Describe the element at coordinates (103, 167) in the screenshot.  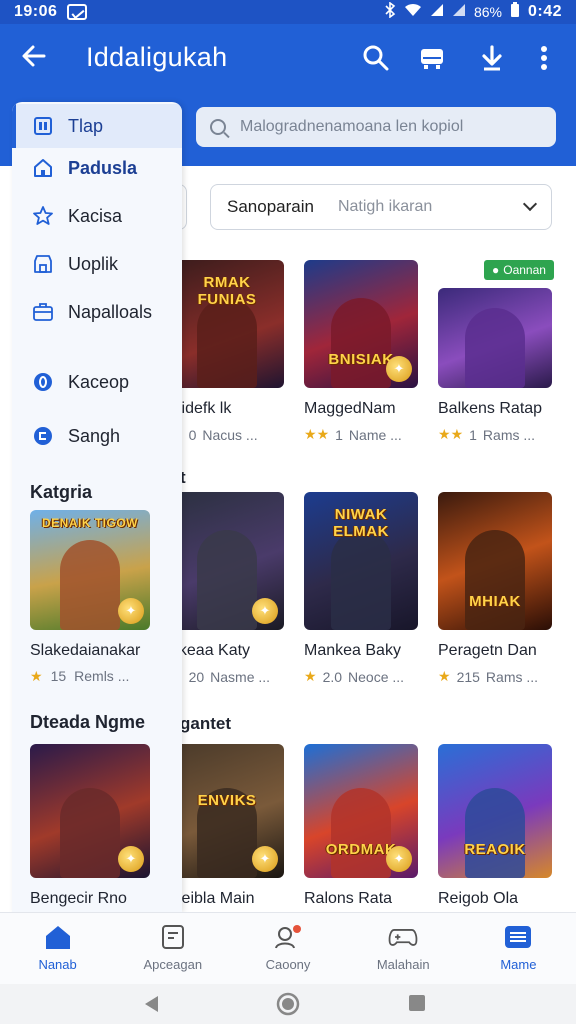
I see `drawer-item-label: Padusla` at that location.